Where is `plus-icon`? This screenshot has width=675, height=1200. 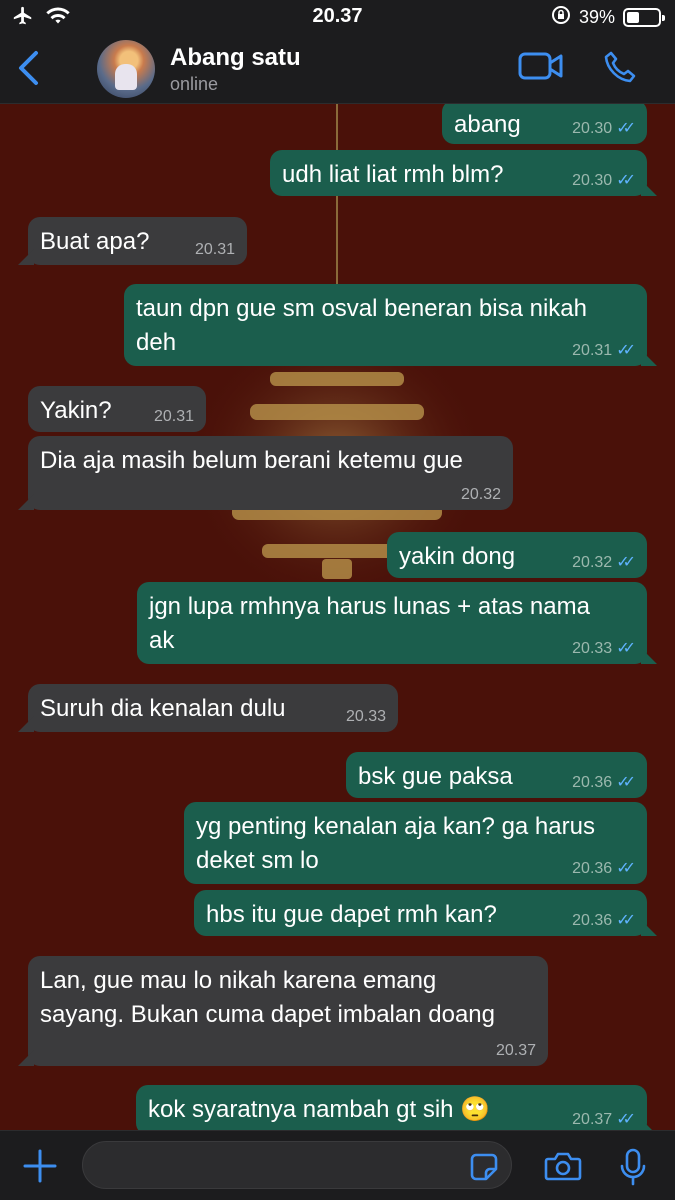 plus-icon is located at coordinates (40, 1168).